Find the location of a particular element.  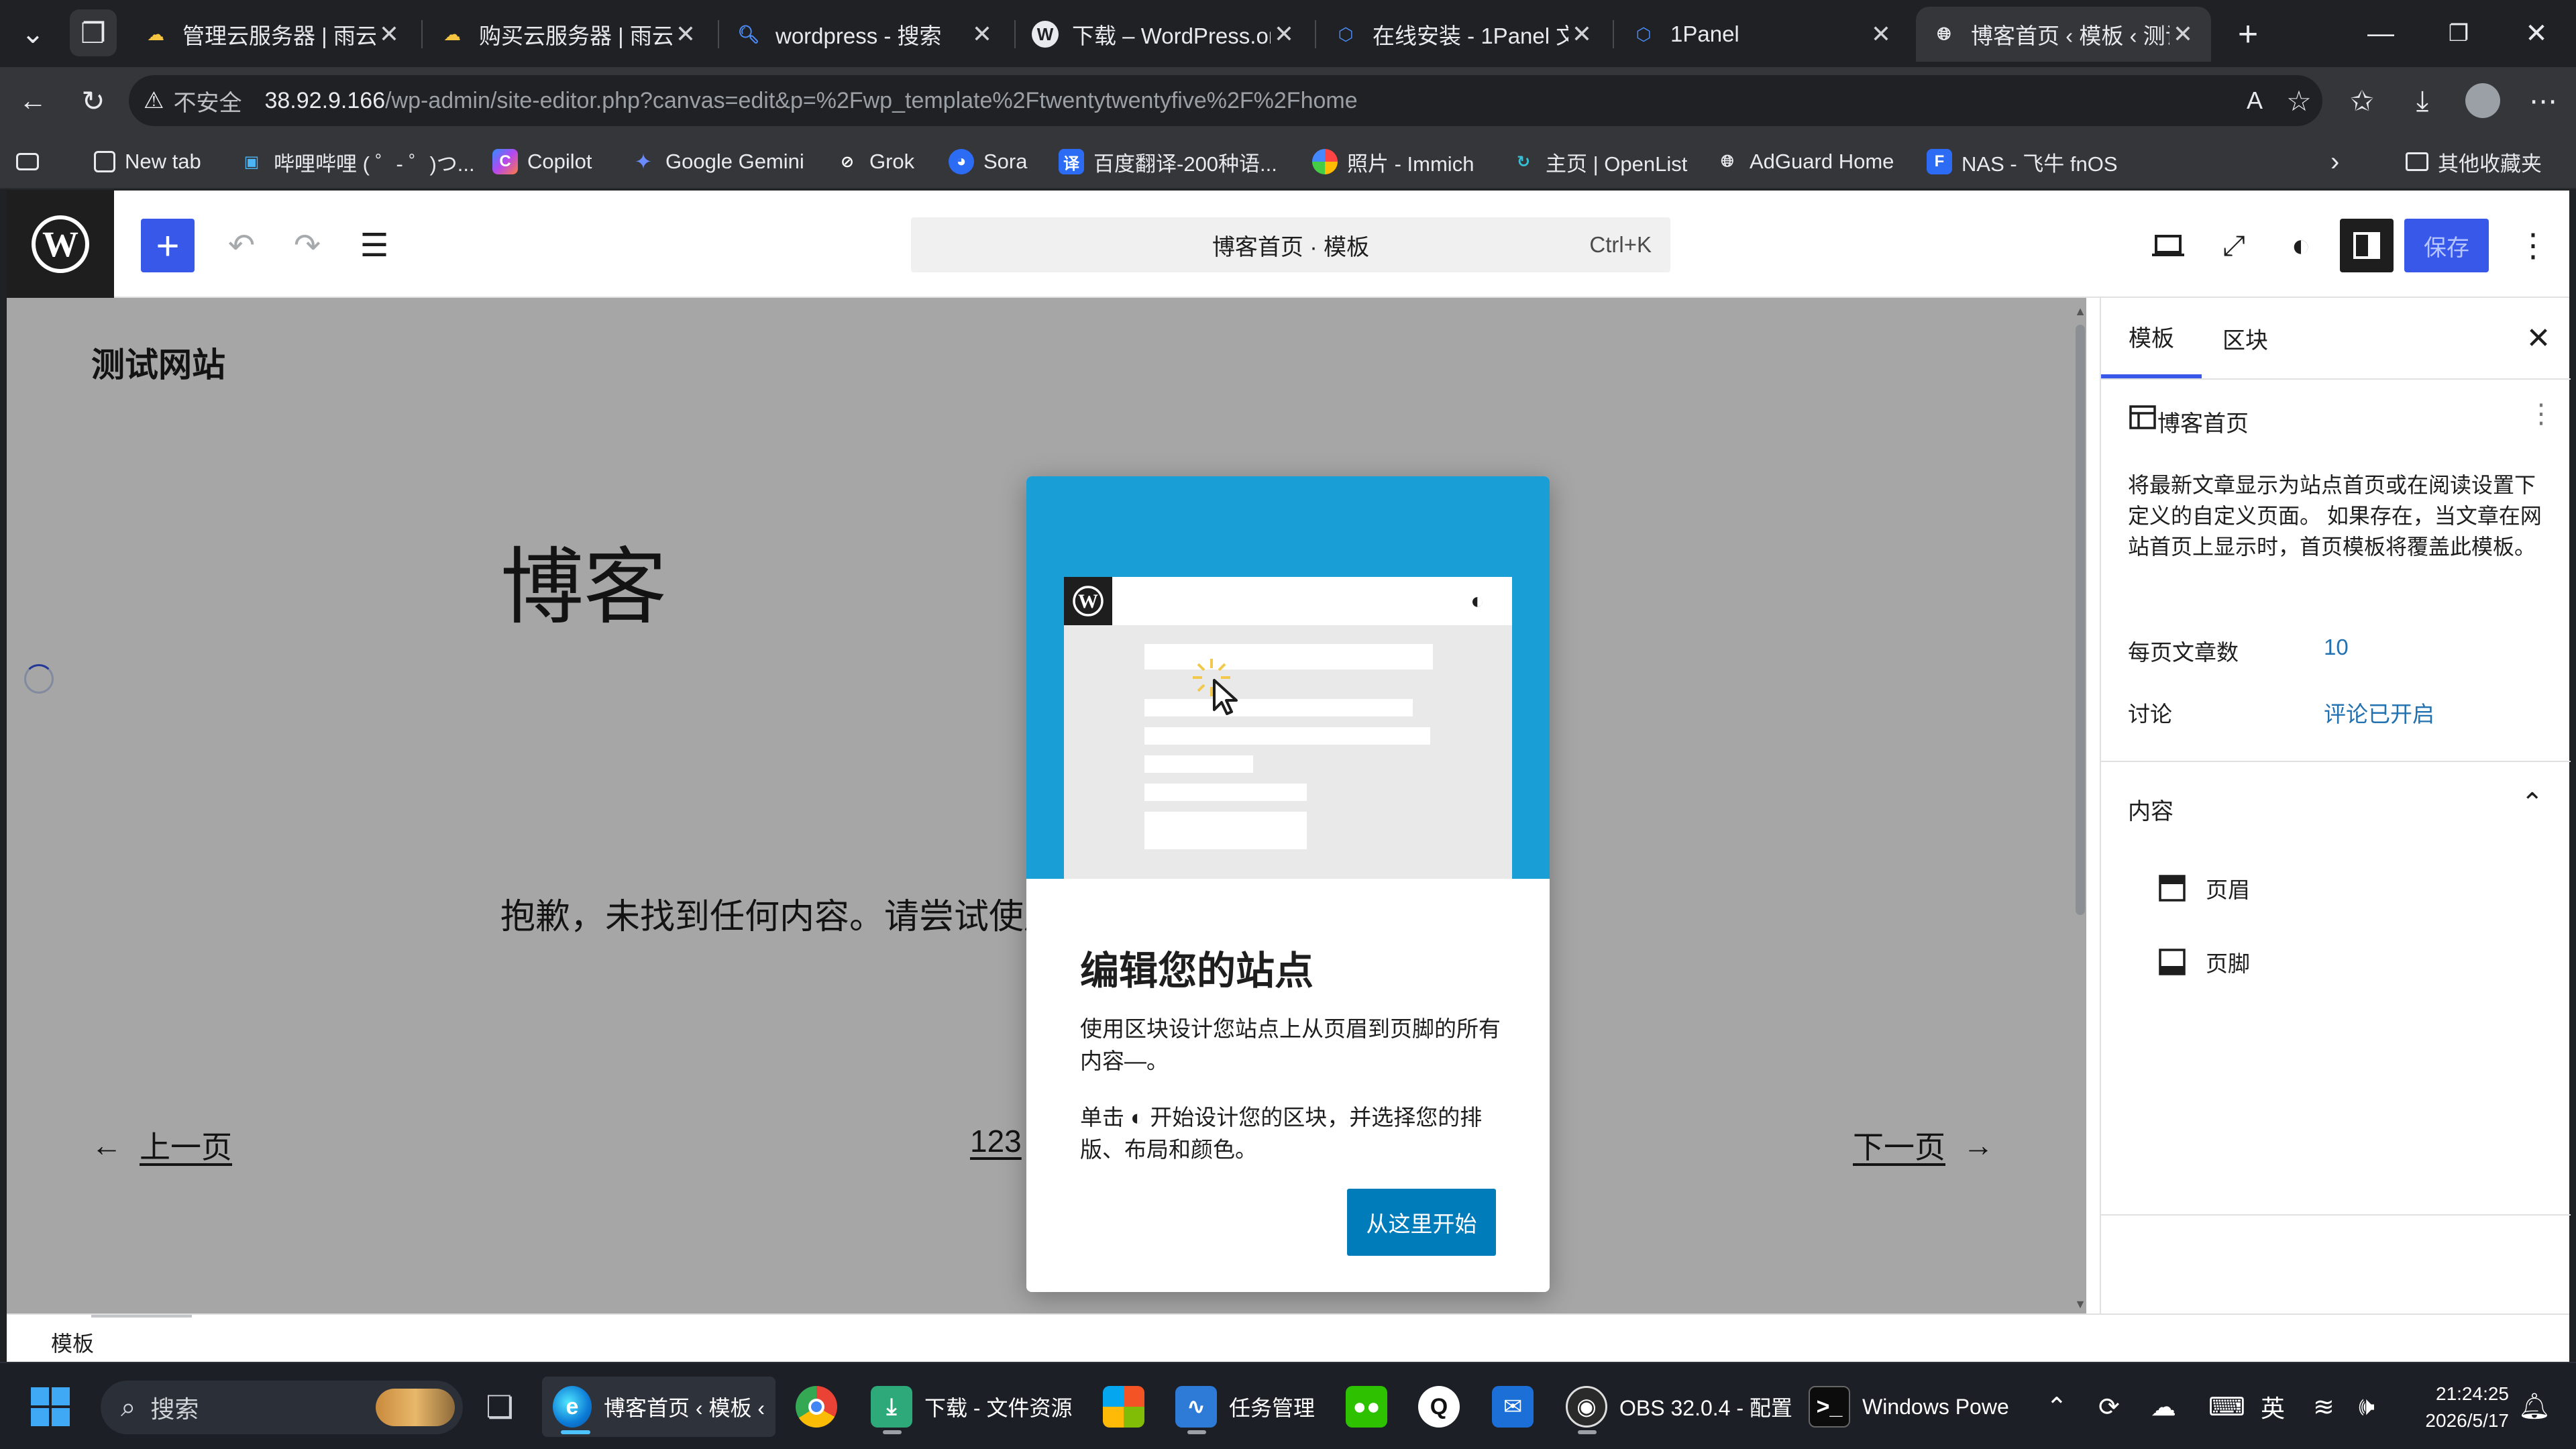

scroll-up-icon: ▲ is located at coordinates (2080, 311).